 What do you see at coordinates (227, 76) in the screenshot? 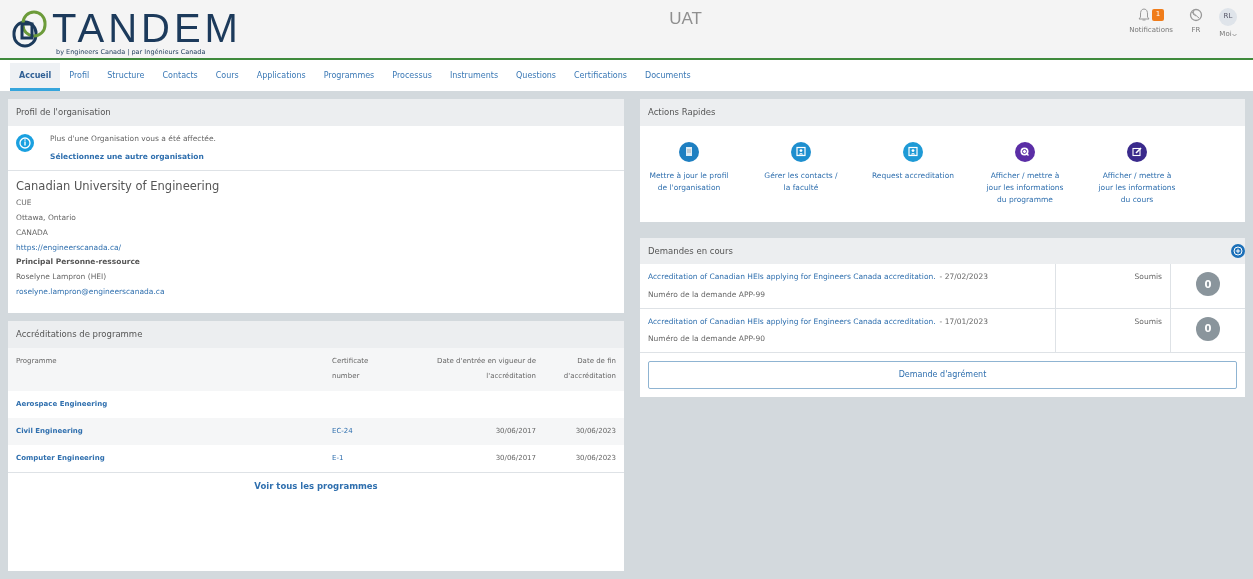
I see `nav-tab: Cours` at bounding box center [227, 76].